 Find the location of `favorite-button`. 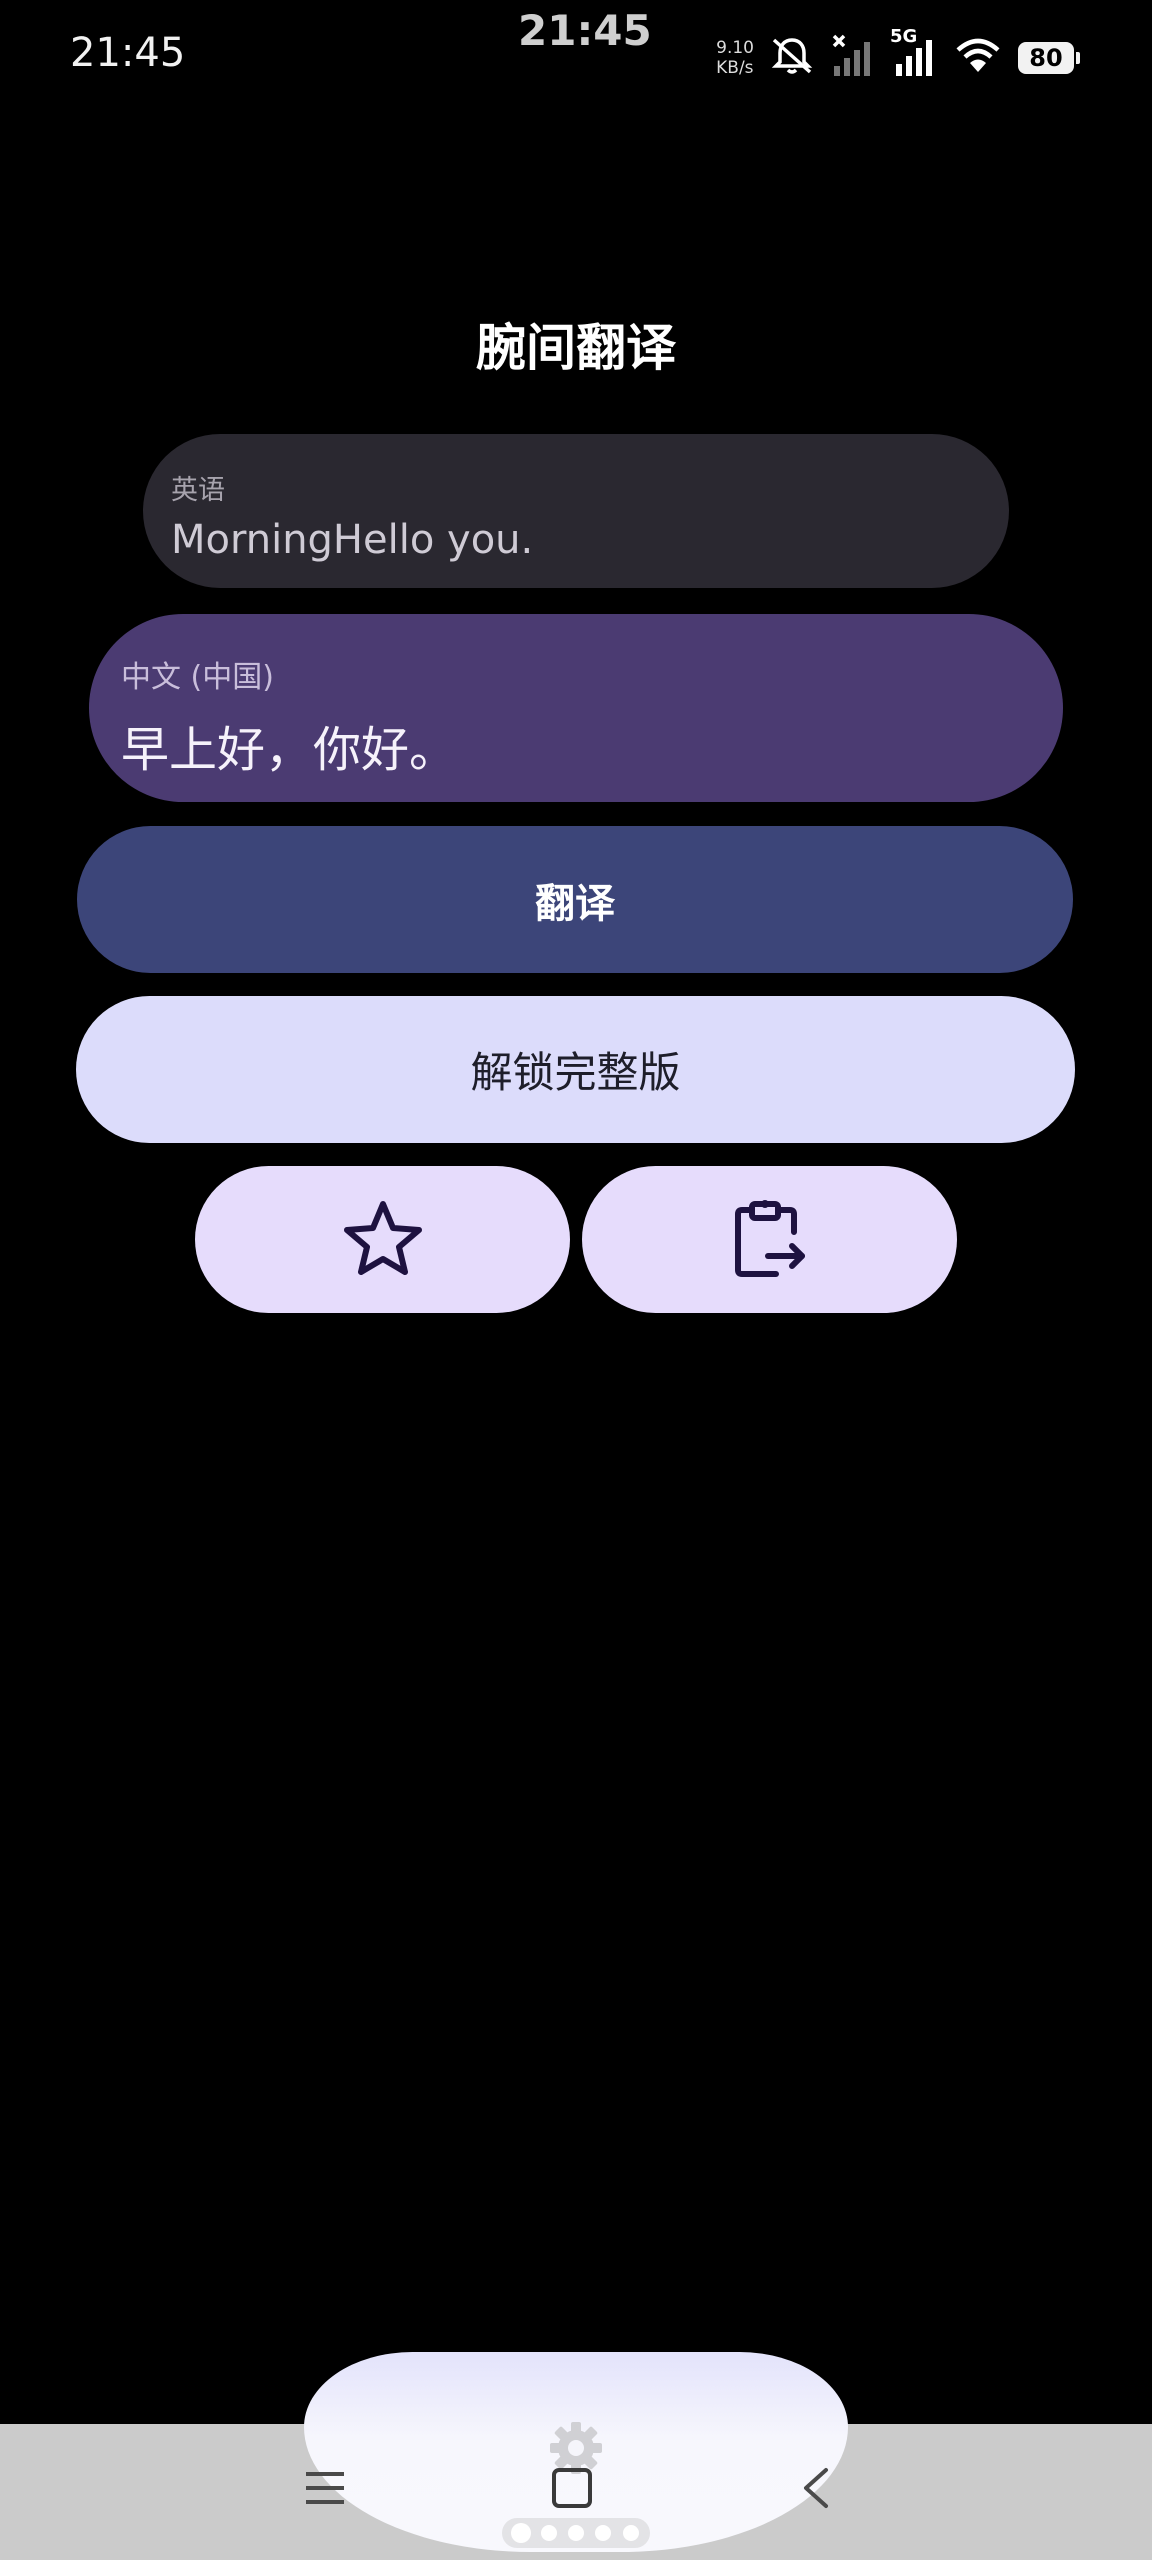

favorite-button is located at coordinates (382, 1239).